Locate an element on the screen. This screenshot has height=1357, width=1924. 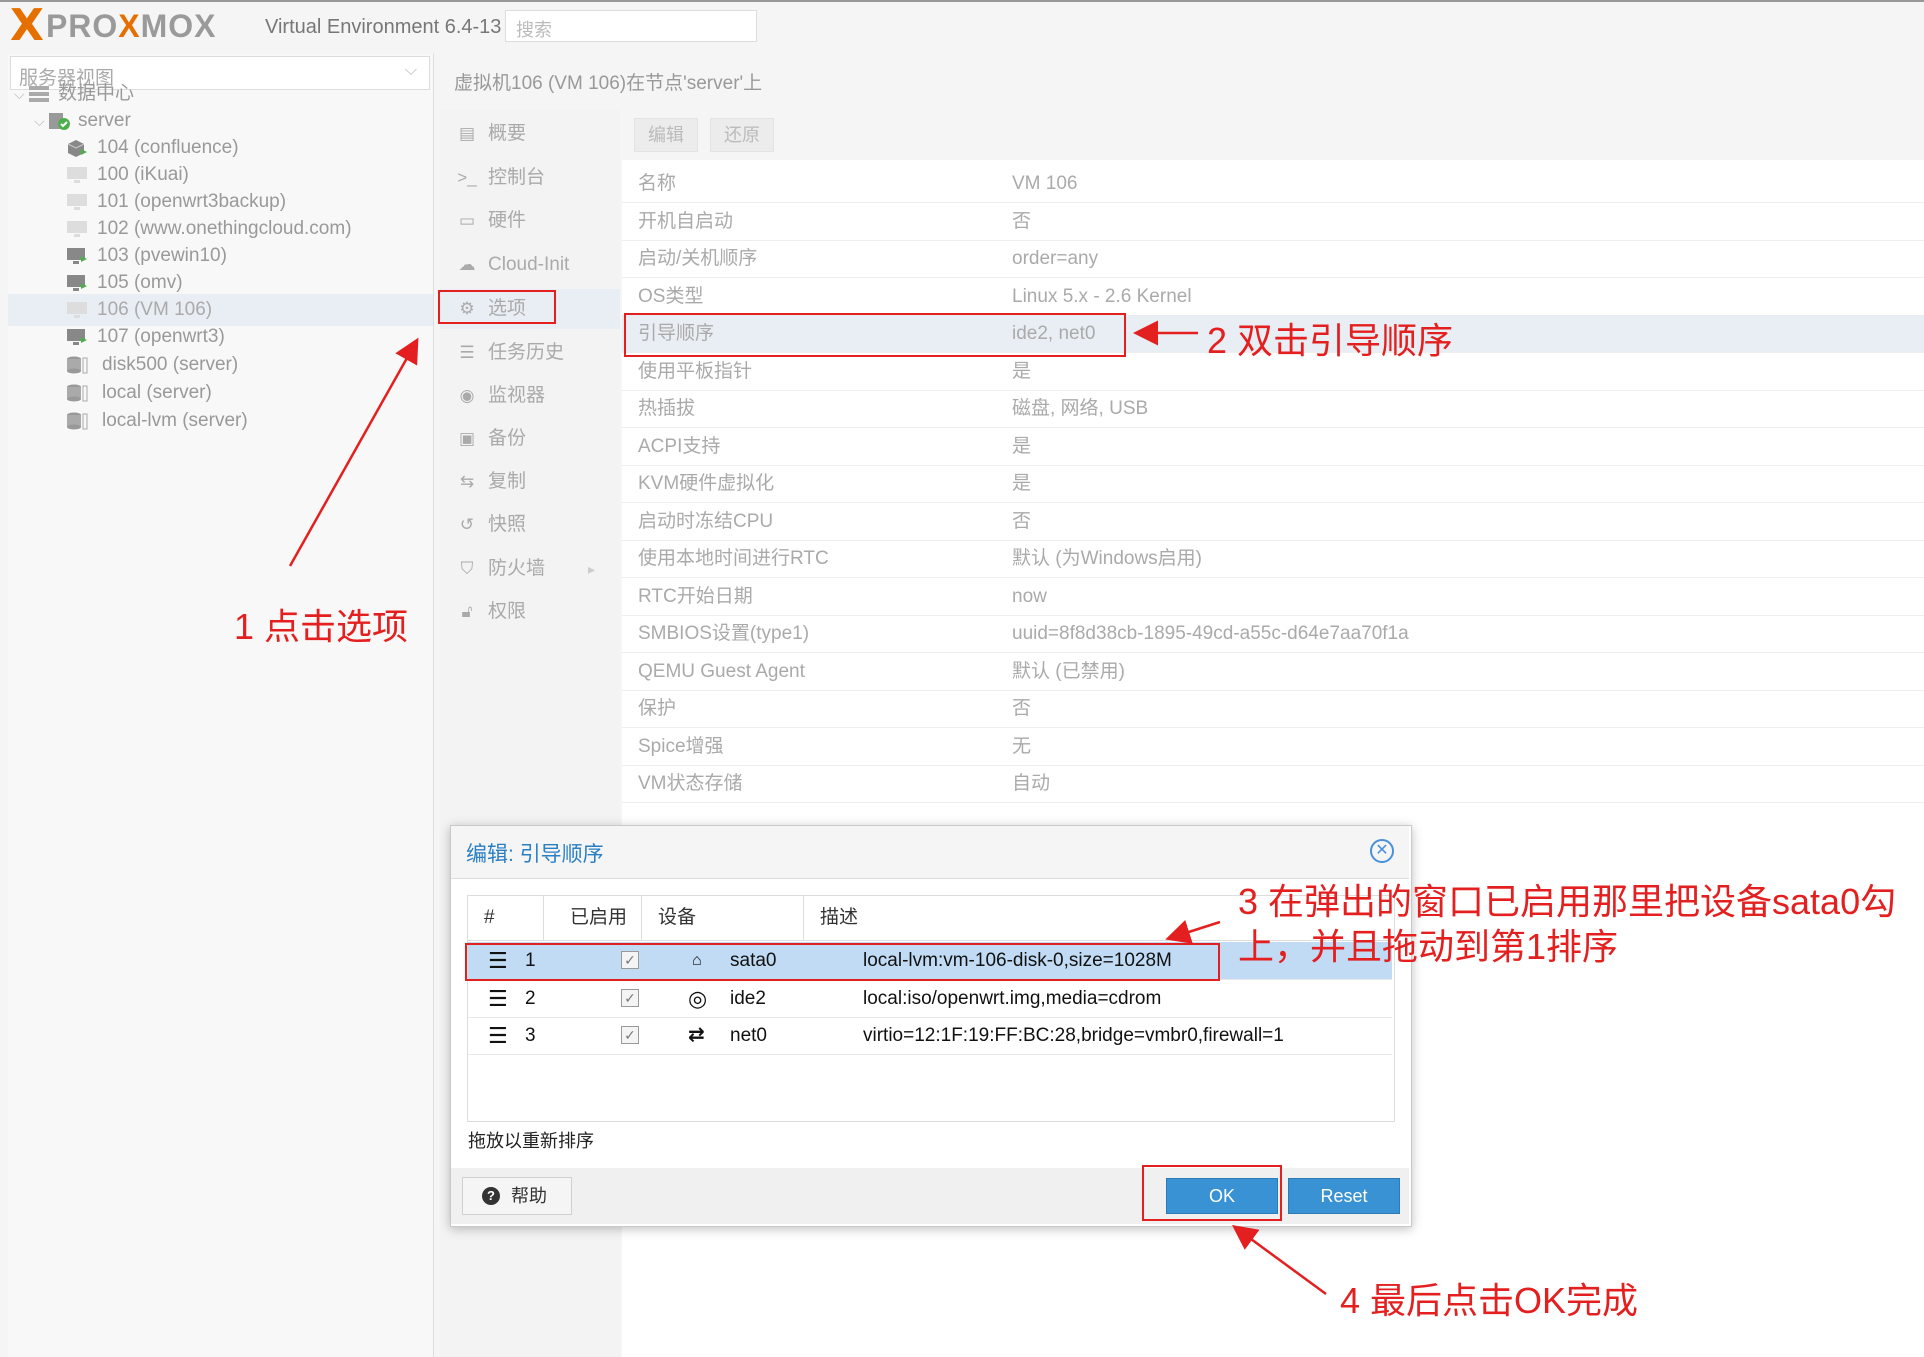
annotation-step4: 4 最后点击OK完成 is located at coordinates (1489, 1300).